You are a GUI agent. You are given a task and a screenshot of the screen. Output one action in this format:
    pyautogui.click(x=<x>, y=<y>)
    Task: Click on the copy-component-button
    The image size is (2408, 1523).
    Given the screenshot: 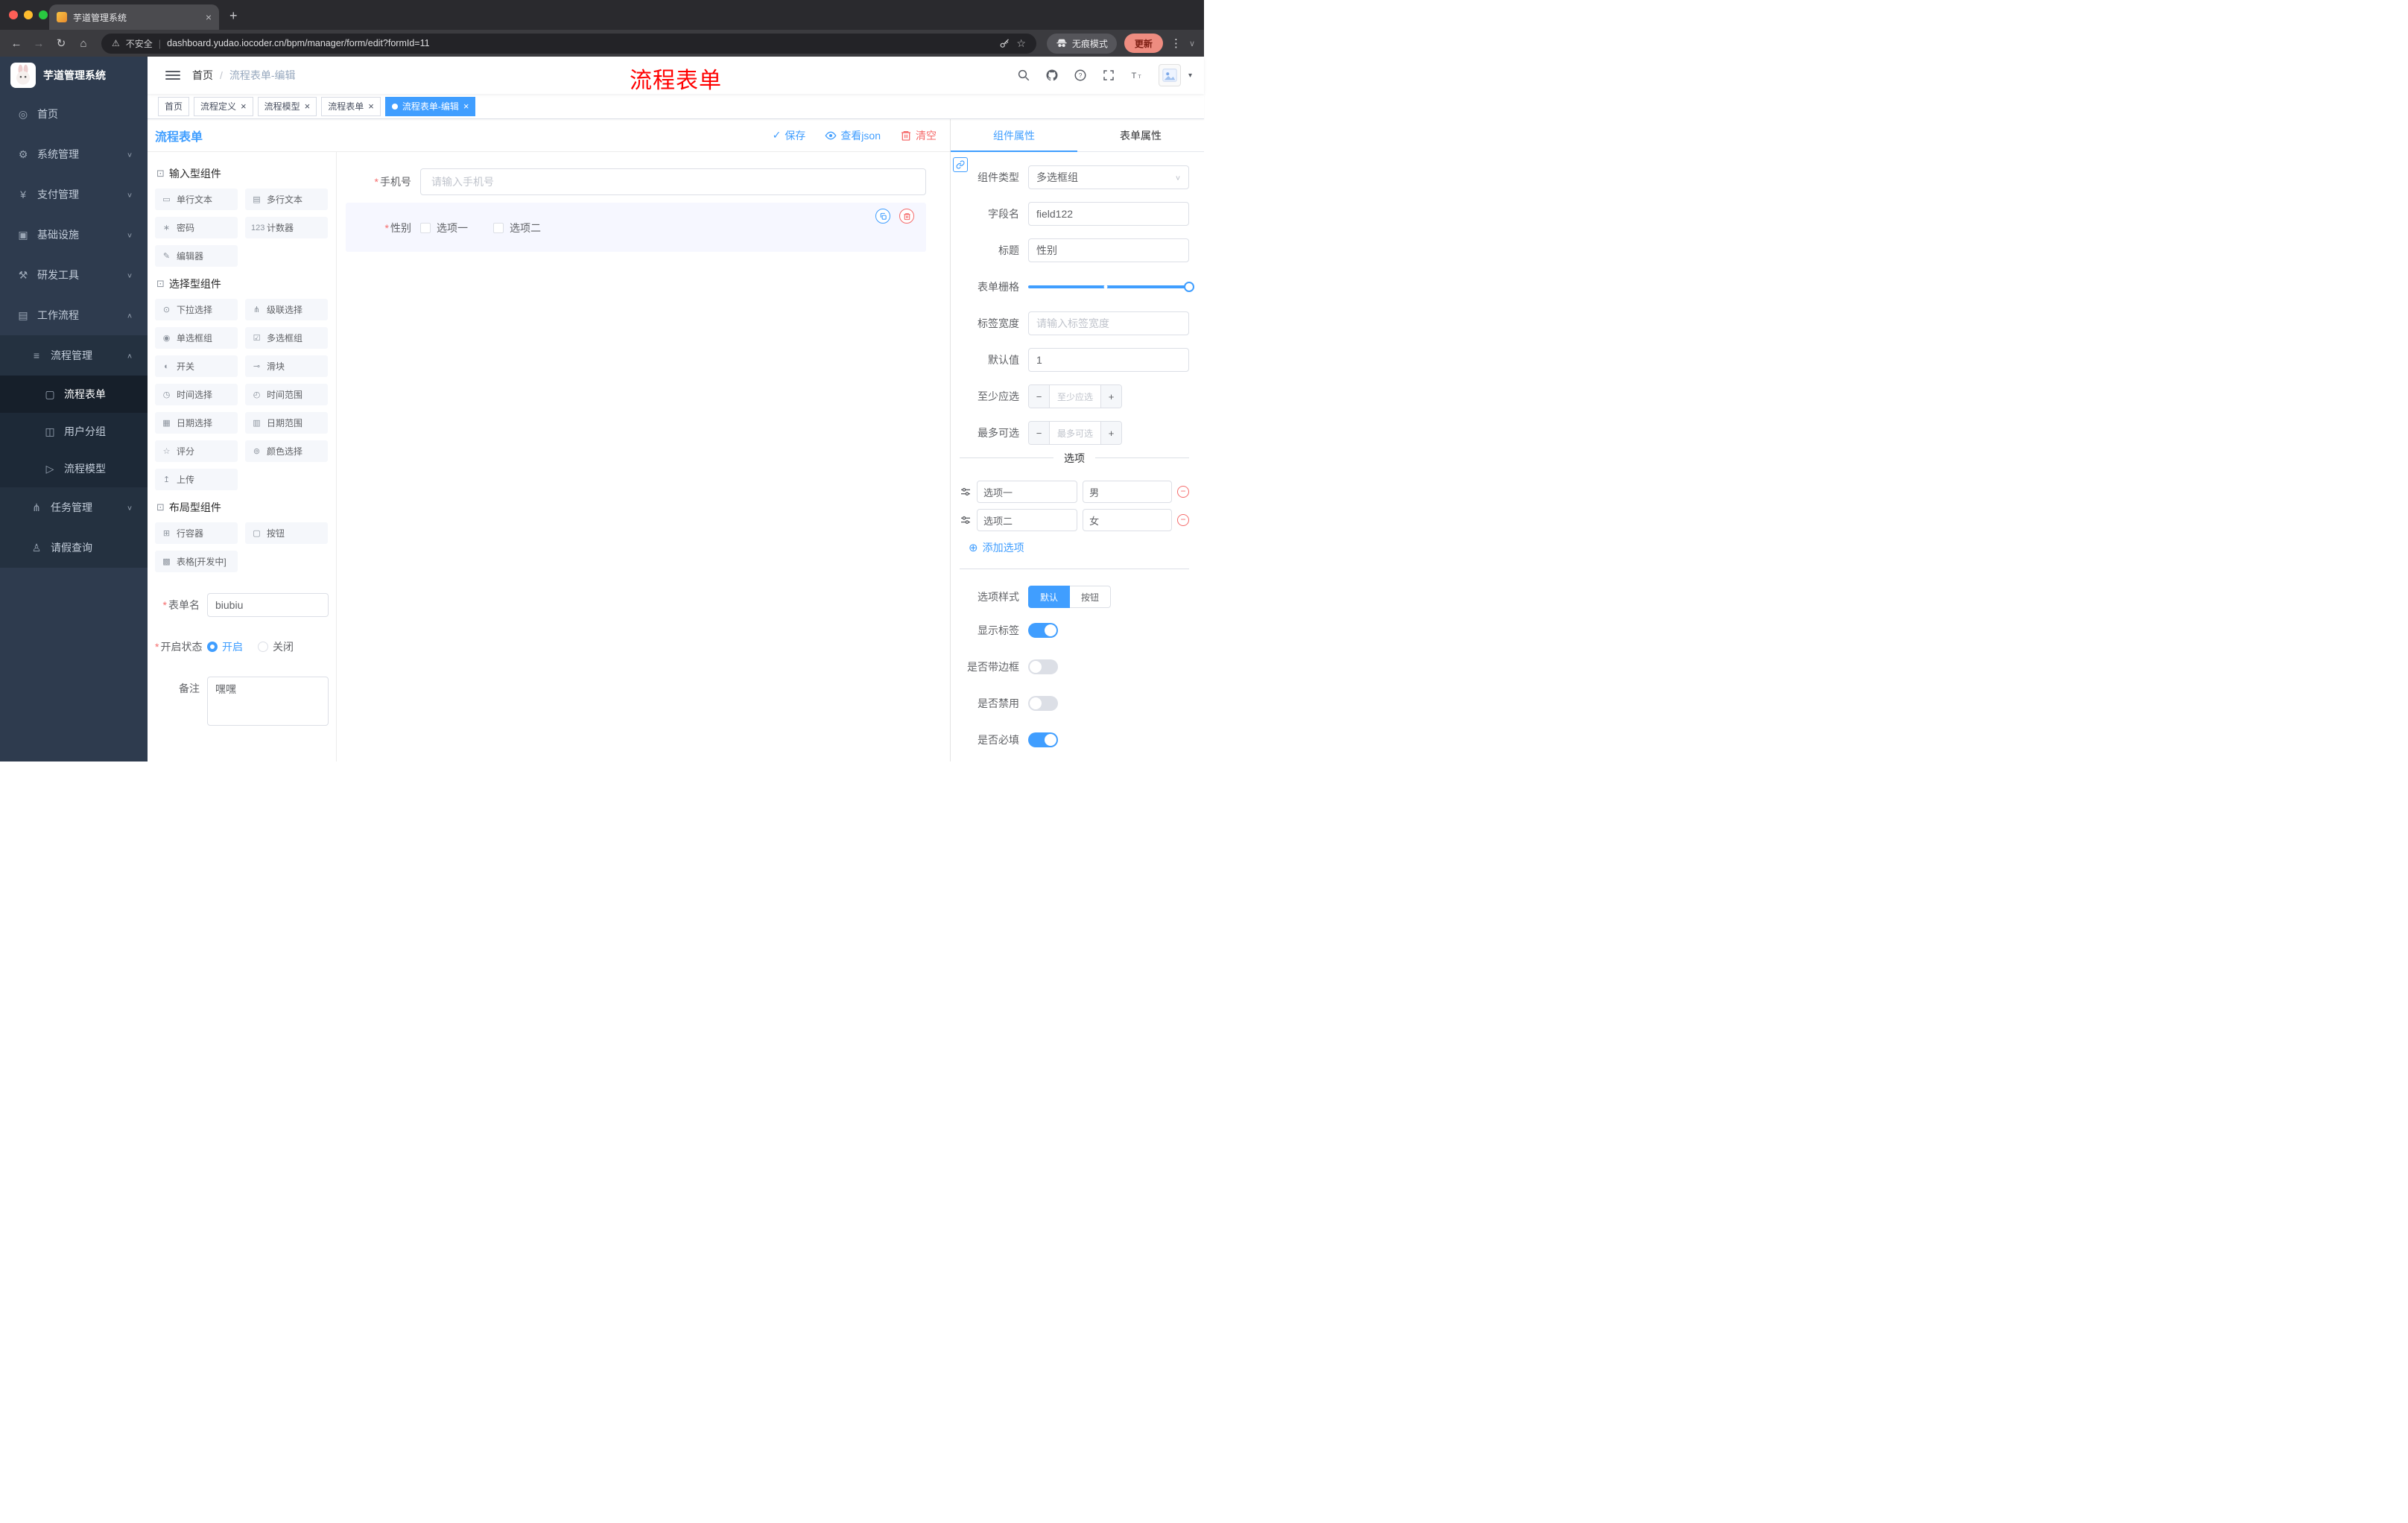 What is the action you would take?
    pyautogui.click(x=882, y=217)
    